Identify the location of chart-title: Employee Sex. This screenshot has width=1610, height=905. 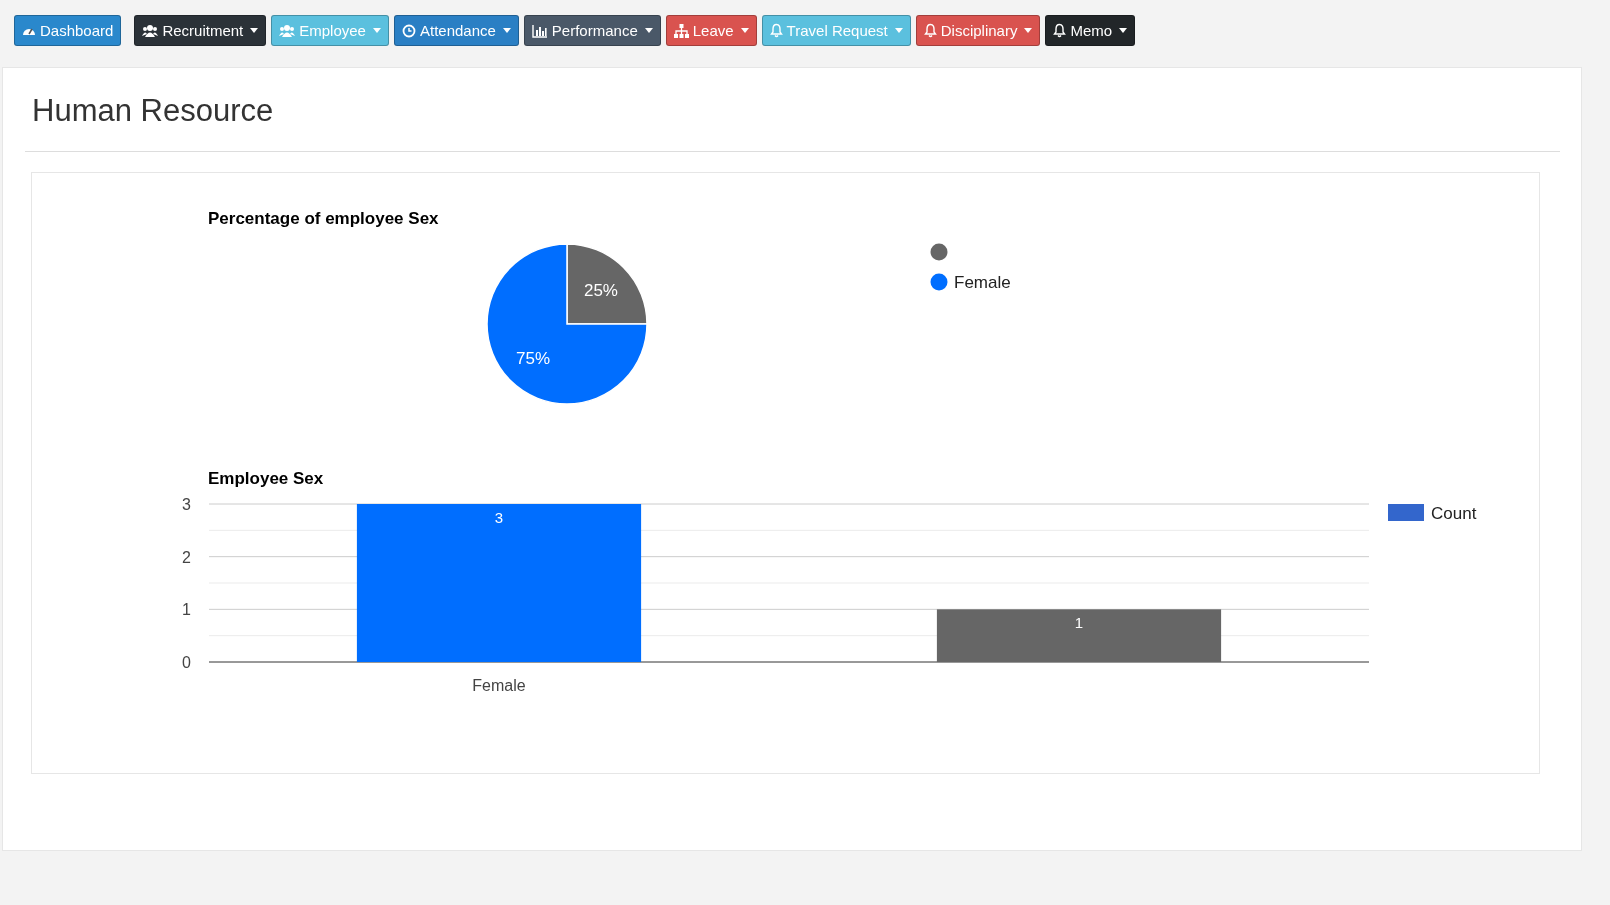
(266, 478).